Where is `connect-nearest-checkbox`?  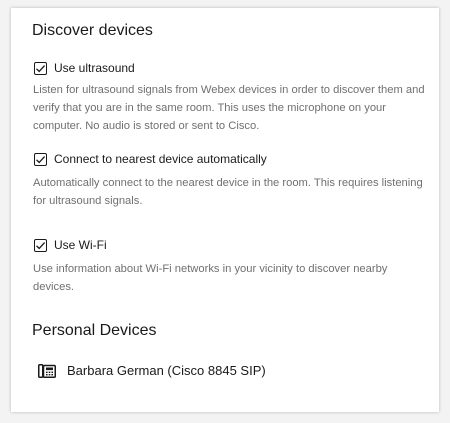 connect-nearest-checkbox is located at coordinates (40, 159).